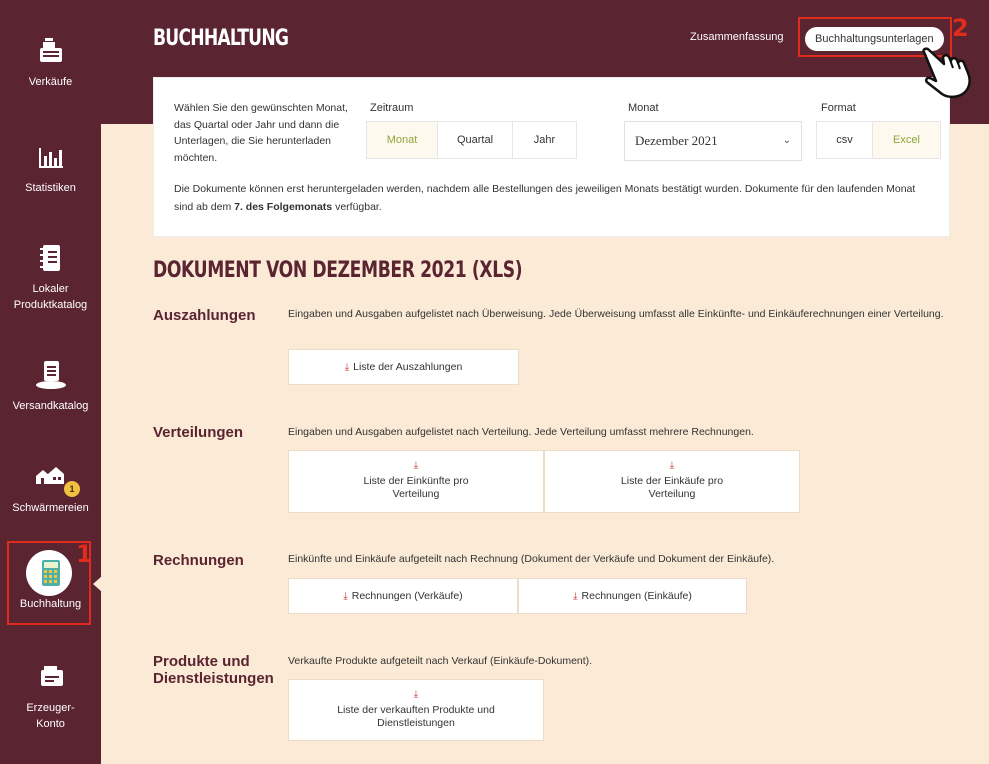 Image resolution: width=989 pixels, height=764 pixels. I want to click on month-select: Dezember 2021 ⌄, so click(713, 141).